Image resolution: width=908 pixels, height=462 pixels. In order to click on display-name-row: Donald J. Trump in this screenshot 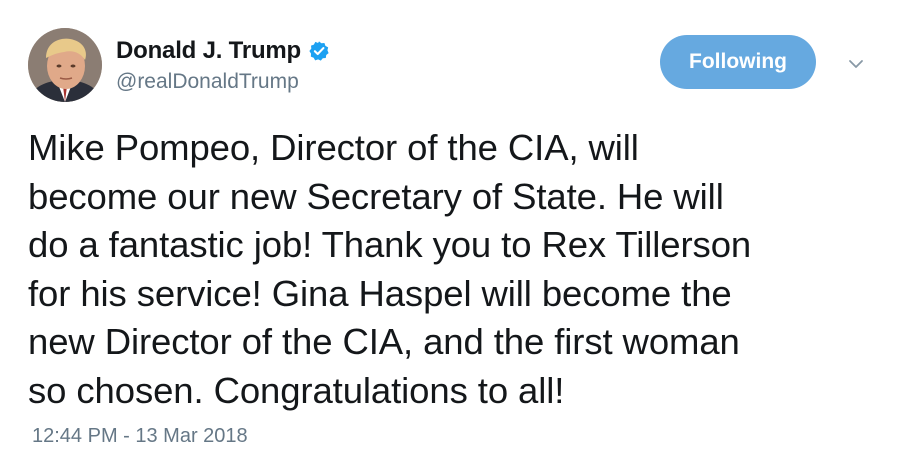, I will do `click(223, 51)`.